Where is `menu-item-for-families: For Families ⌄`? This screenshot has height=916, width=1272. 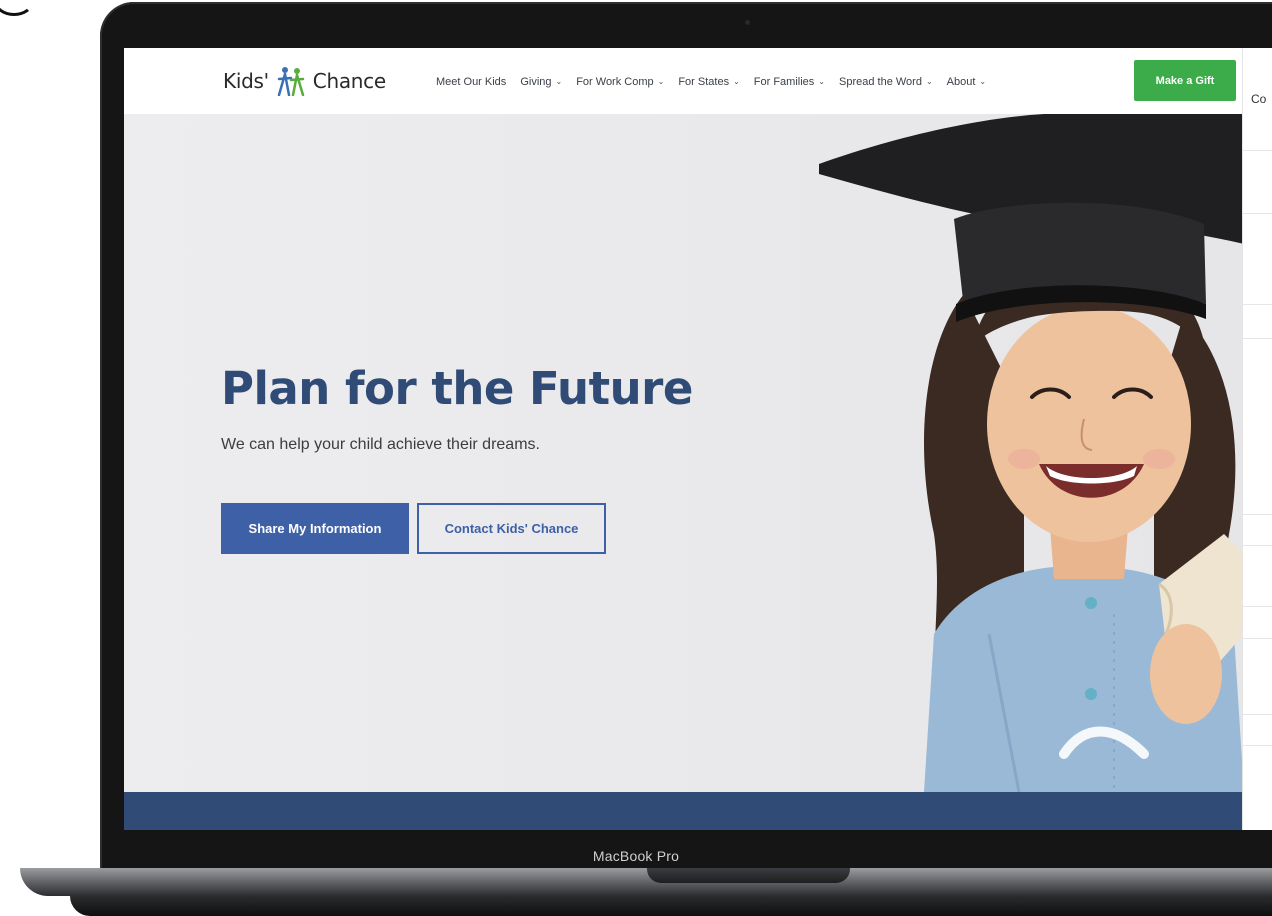
menu-item-for-families: For Families ⌄ is located at coordinates (789, 82).